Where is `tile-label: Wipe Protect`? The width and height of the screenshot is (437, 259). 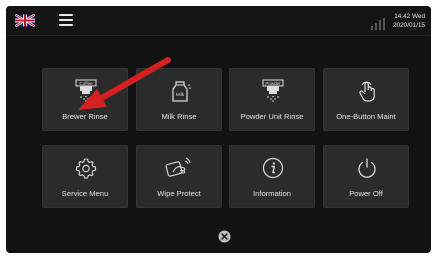
tile-label: Wipe Protect is located at coordinates (179, 193).